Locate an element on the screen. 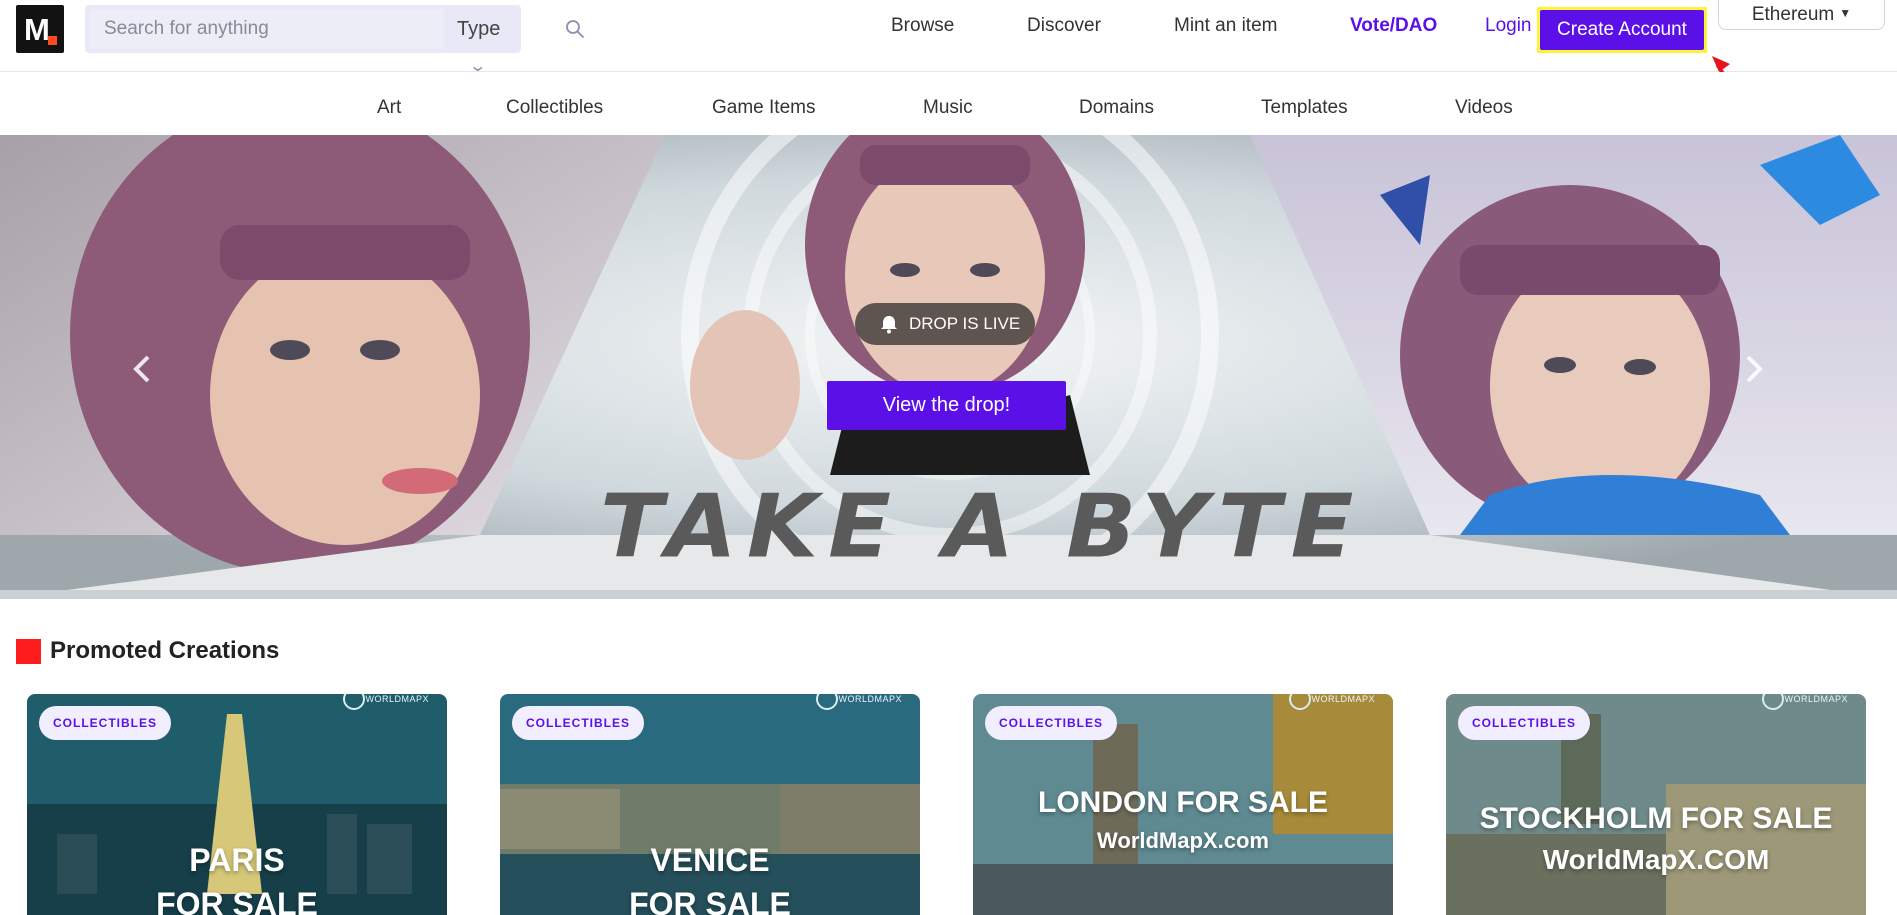 The height and width of the screenshot is (915, 1897). category-game-items: Game Items is located at coordinates (763, 108).